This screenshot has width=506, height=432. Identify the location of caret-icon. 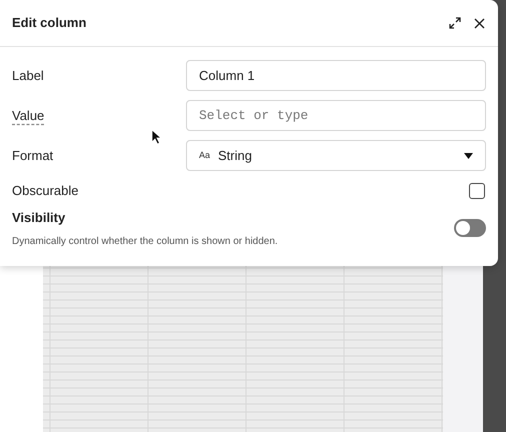
(468, 155).